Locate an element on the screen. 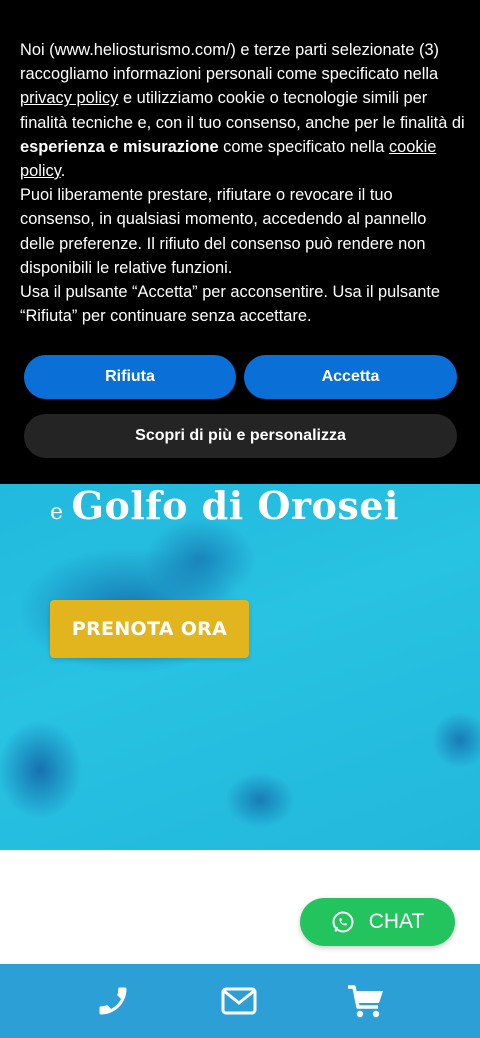 The width and height of the screenshot is (480, 1038). book-now-button: PRENOTA ORA is located at coordinates (149, 629).